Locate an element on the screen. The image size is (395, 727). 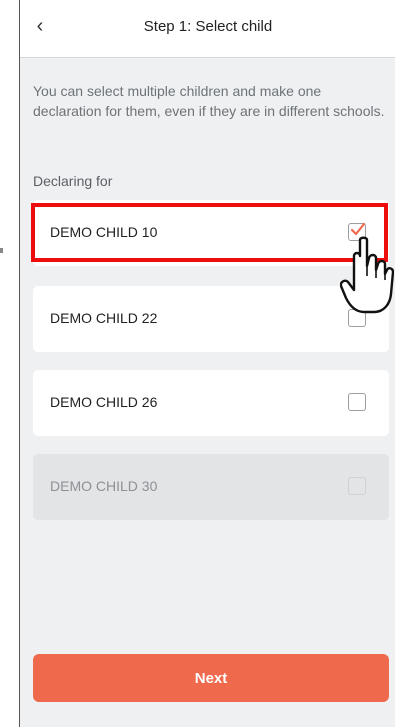
child-item-demo-child-10: DEMO CHILD 10 is located at coordinates (211, 233).